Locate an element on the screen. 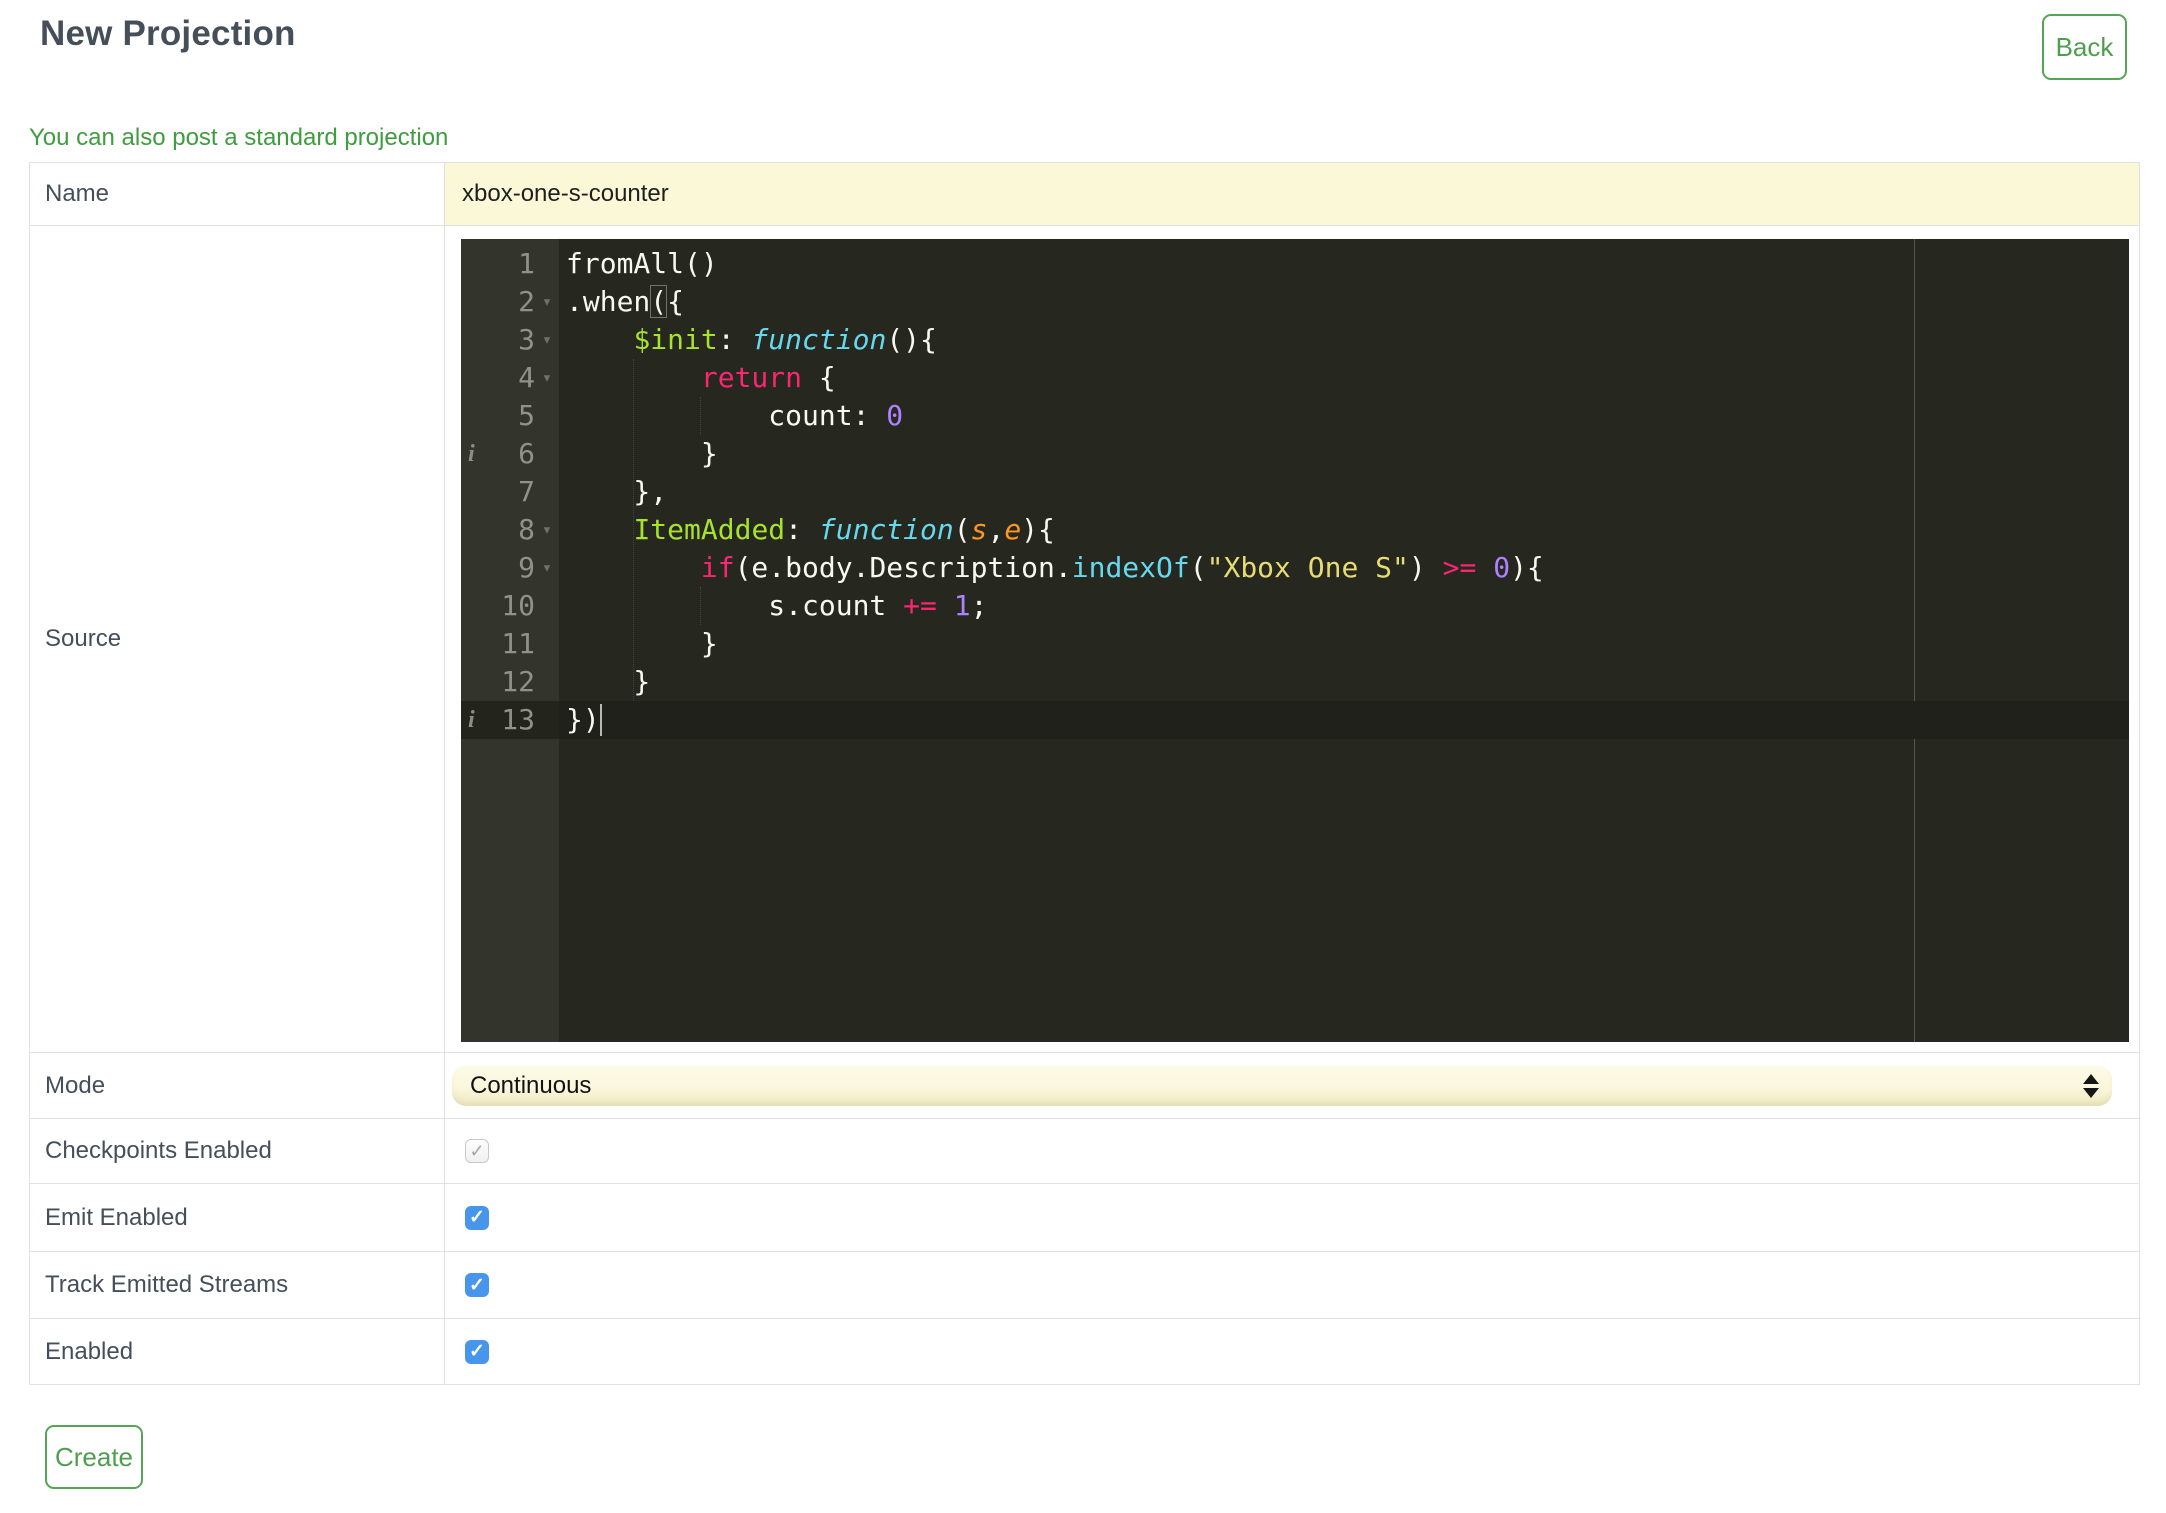 This screenshot has height=1513, width=2166. code-token: ) is located at coordinates (1425, 567).